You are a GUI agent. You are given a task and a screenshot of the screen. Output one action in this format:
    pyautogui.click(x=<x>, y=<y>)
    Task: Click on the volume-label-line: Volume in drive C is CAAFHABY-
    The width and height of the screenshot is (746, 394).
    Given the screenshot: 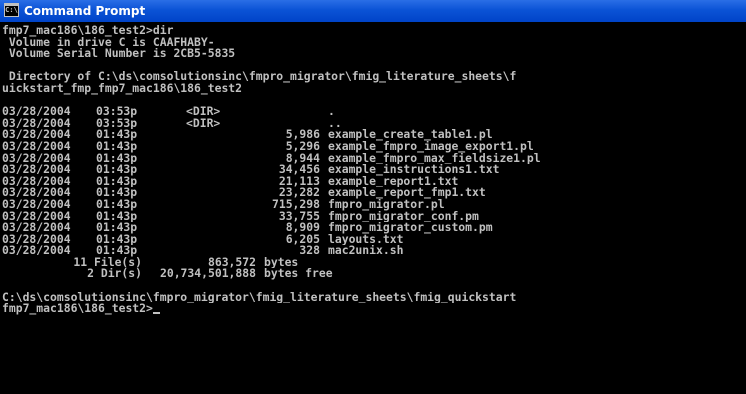 What is the action you would take?
    pyautogui.click(x=108, y=42)
    